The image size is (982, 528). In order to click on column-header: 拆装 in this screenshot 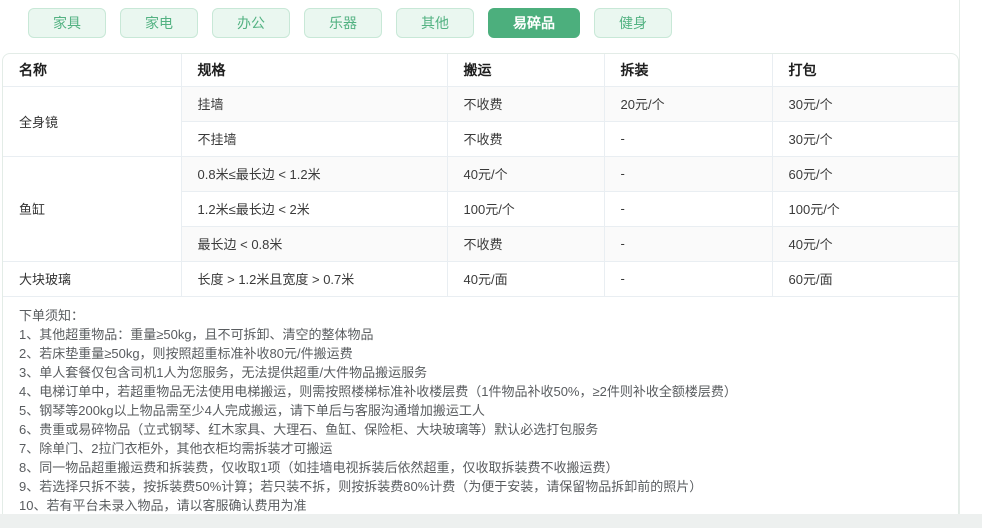, I will do `click(688, 70)`.